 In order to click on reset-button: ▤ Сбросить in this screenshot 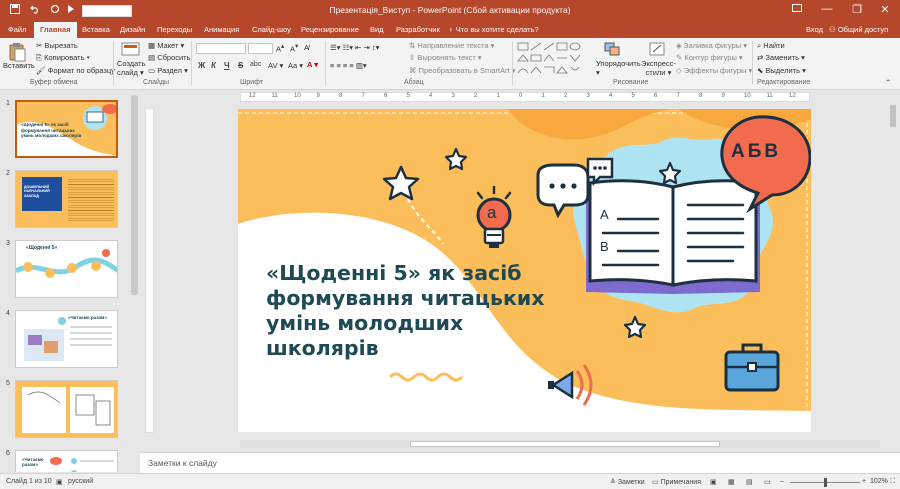, I will do `click(169, 57)`.